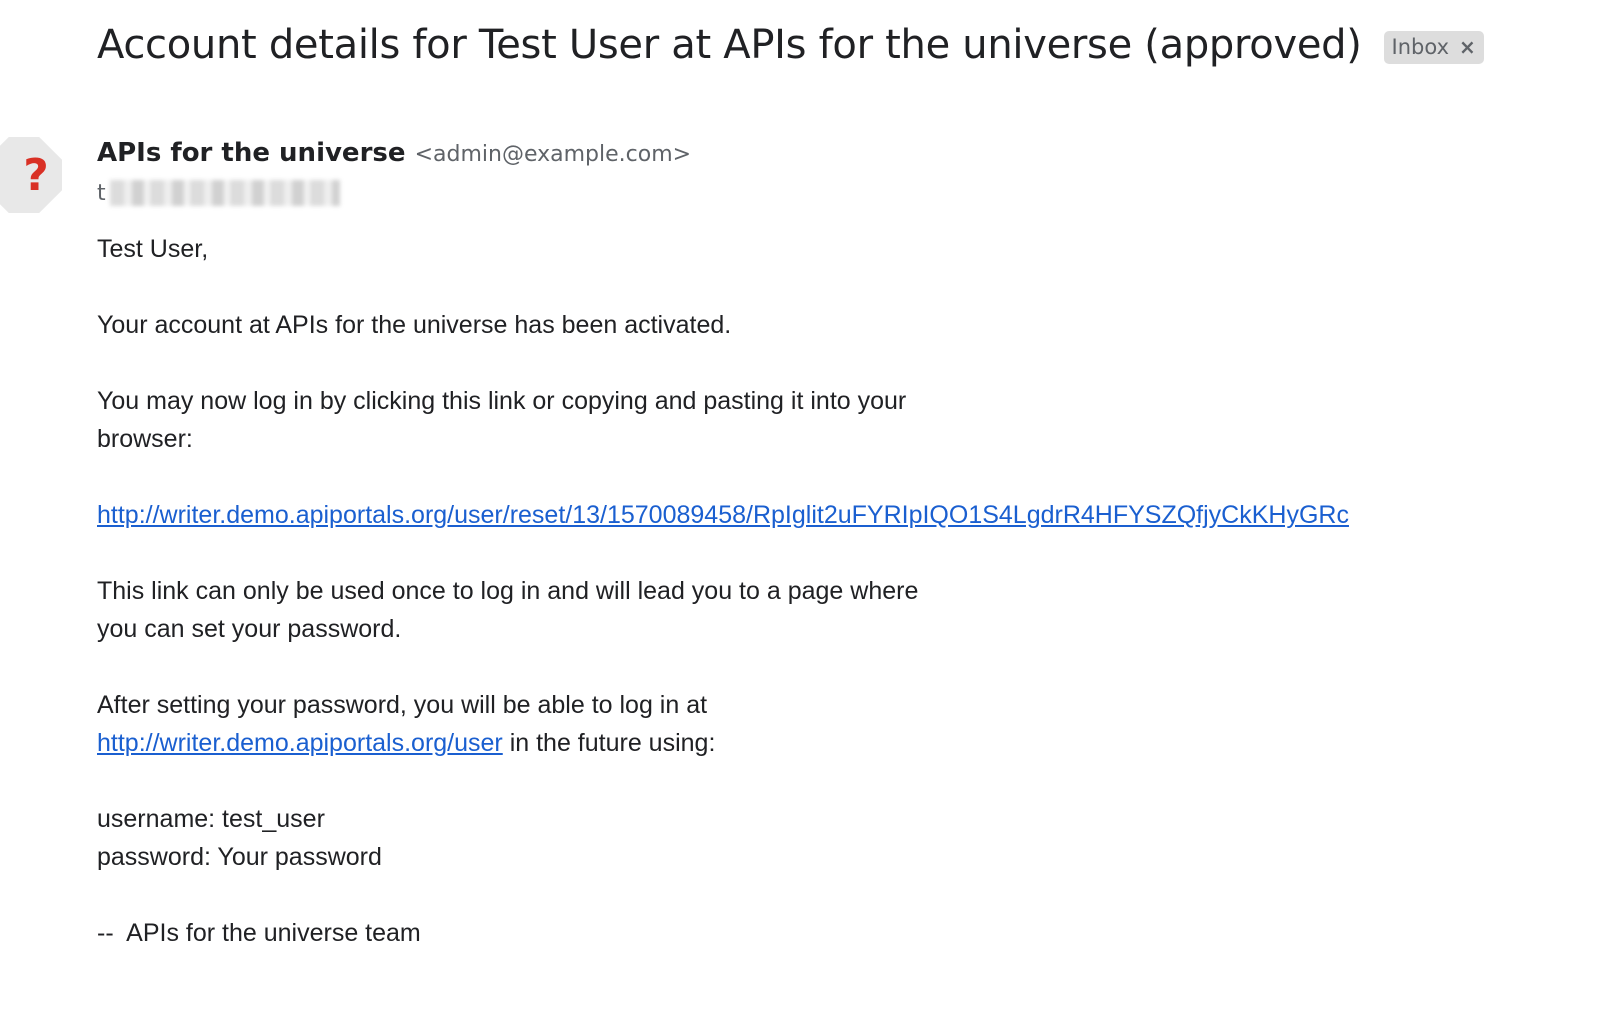 Image resolution: width=1623 pixels, height=1022 pixels. I want to click on label-text: Inbox, so click(1420, 46).